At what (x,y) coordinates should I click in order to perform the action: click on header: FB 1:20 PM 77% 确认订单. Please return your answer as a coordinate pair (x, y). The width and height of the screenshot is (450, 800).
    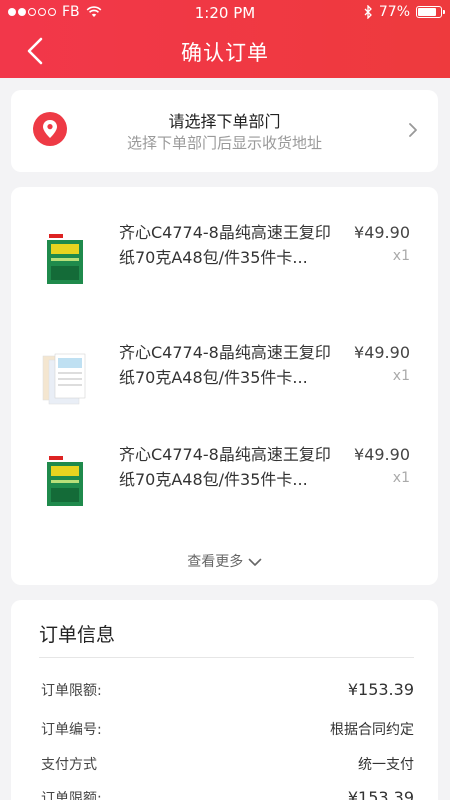
    Looking at the image, I should click on (225, 39).